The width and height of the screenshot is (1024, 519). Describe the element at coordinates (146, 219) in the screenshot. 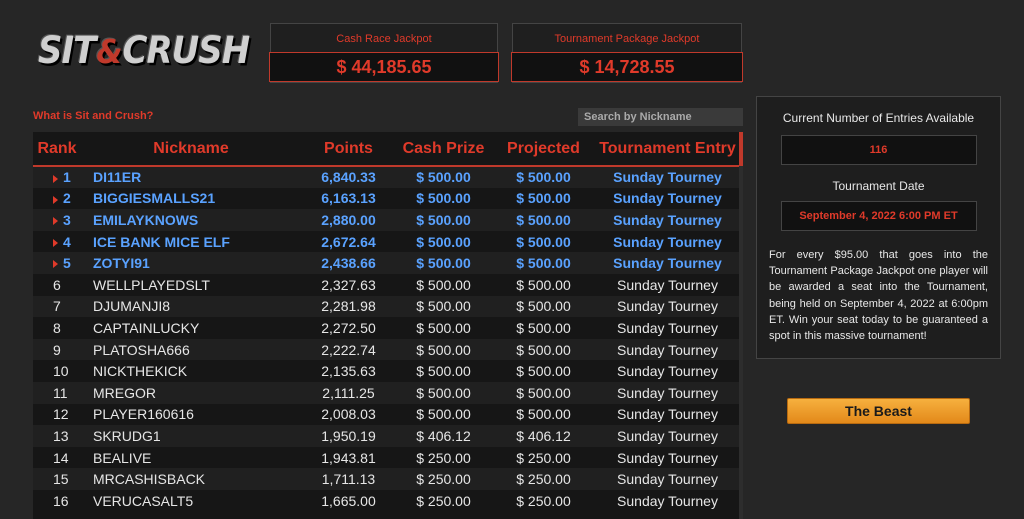

I see `nickname-cell-text: EMILAYKNOWS` at that location.